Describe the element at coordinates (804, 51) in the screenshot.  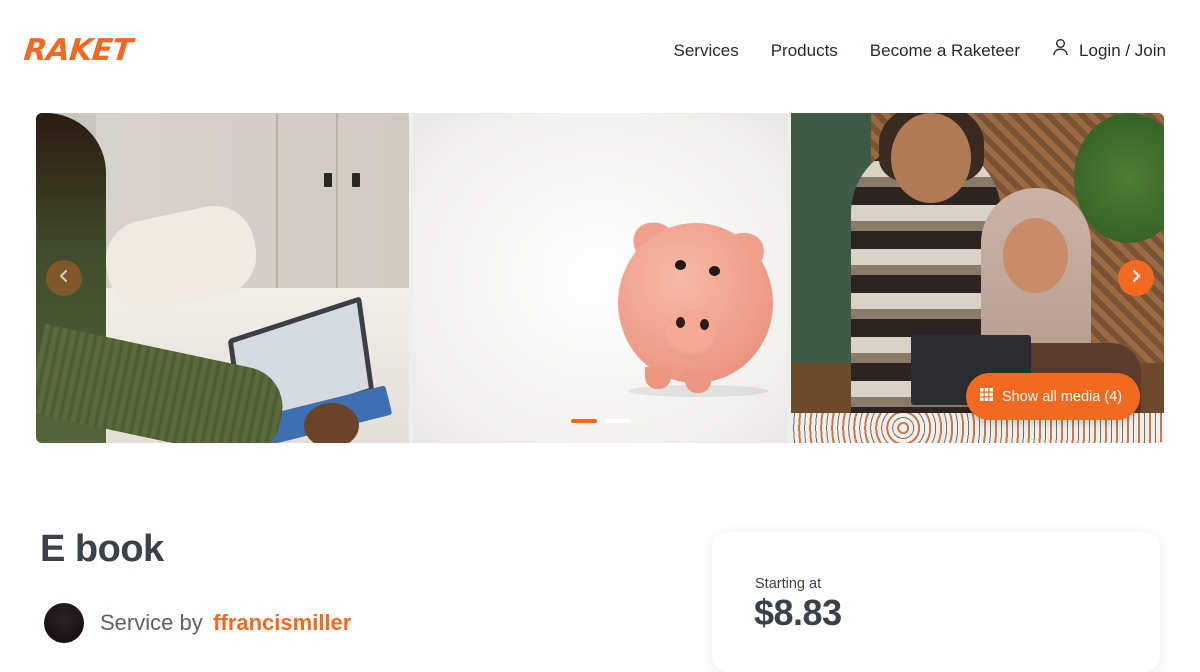
I see `nav-products: Products` at that location.